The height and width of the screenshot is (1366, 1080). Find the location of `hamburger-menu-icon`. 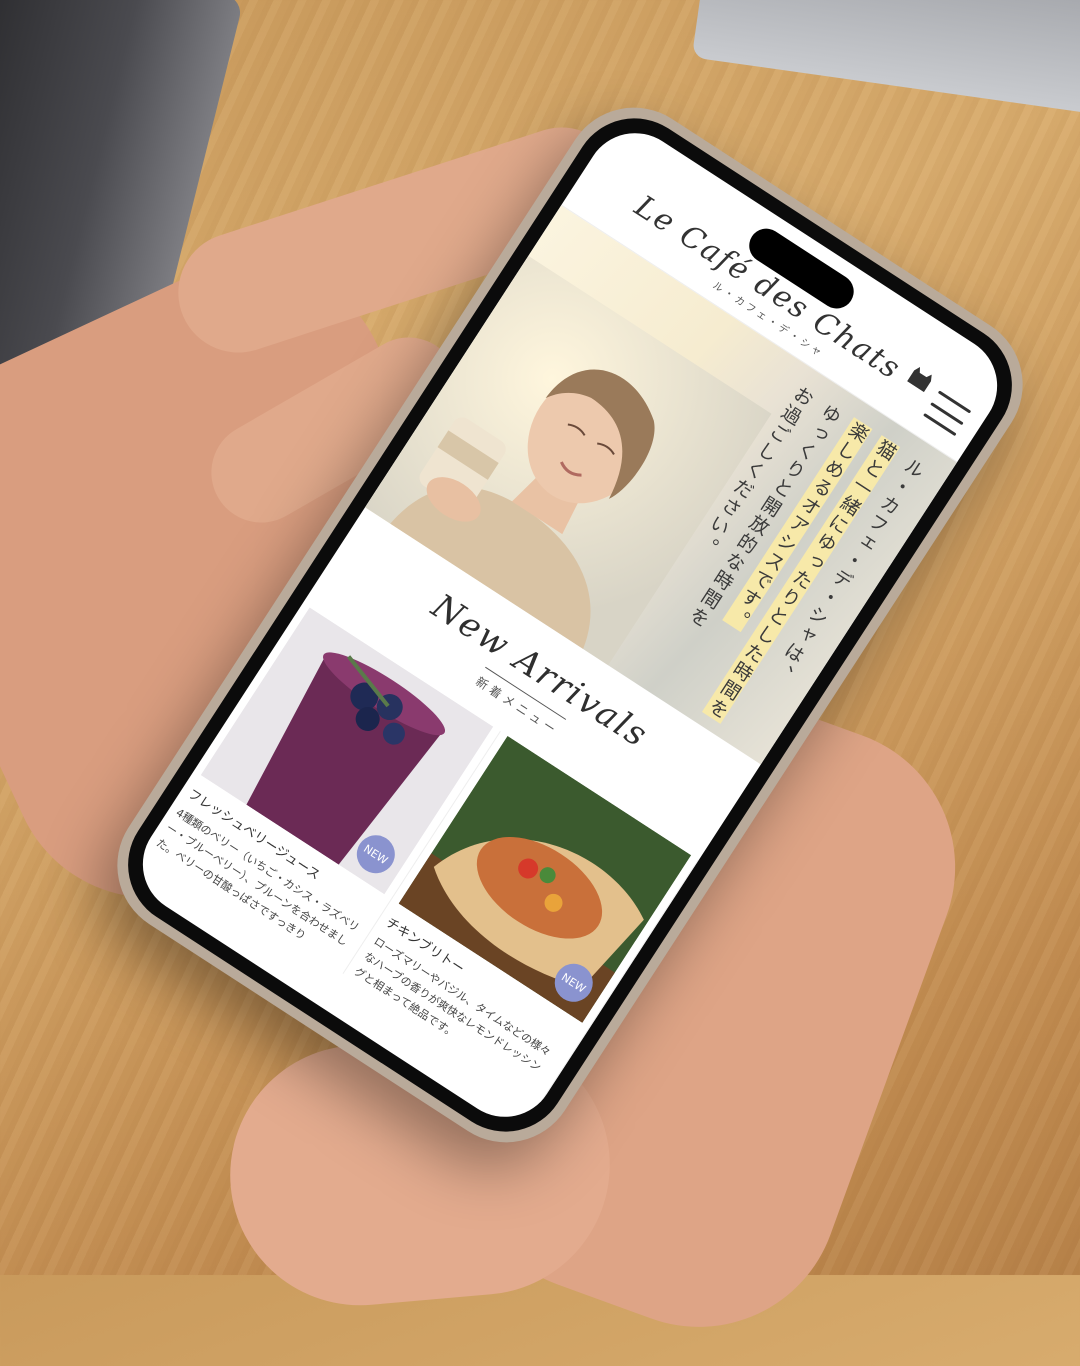

hamburger-menu-icon is located at coordinates (947, 413).